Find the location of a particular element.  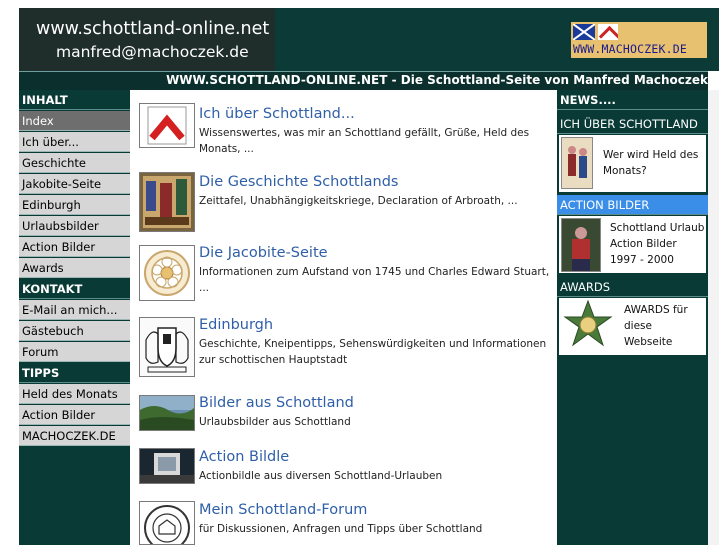

nav-item-held-des-monats: Held des Monats is located at coordinates (74, 394).